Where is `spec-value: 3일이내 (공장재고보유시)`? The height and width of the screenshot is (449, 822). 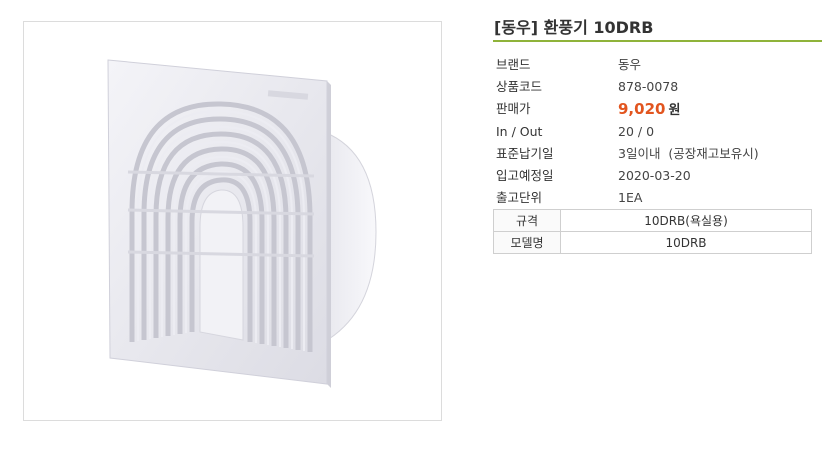
spec-value: 3일이내 (공장재고보유시) is located at coordinates (688, 153).